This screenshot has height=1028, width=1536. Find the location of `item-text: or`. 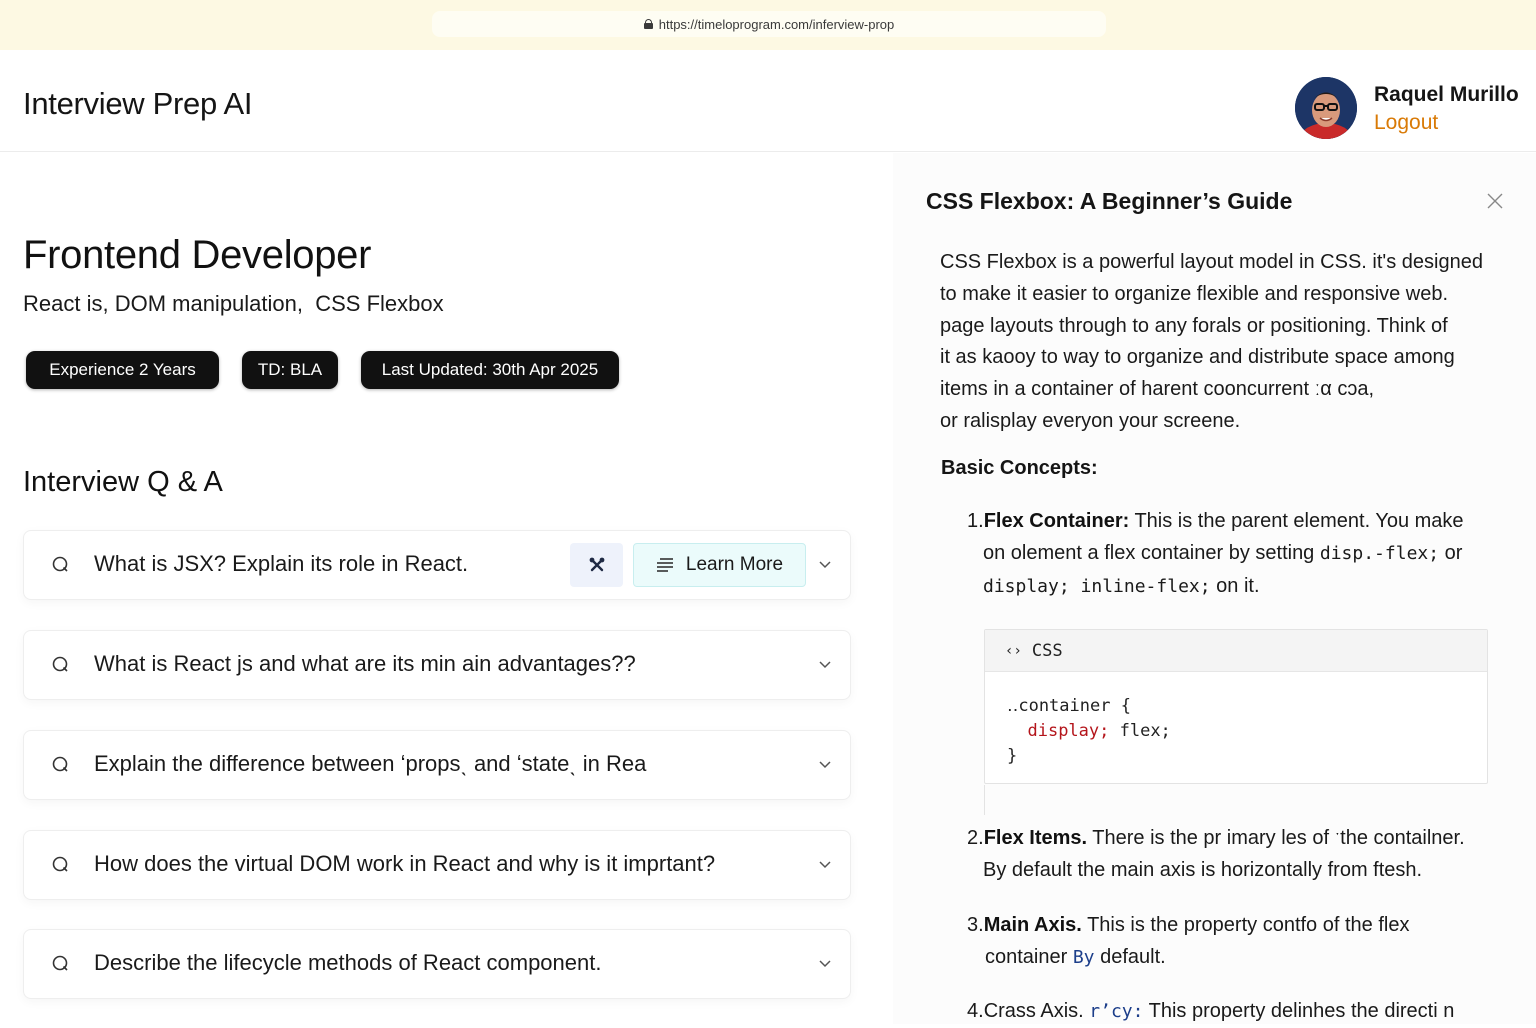

item-text: or is located at coordinates (1451, 553).